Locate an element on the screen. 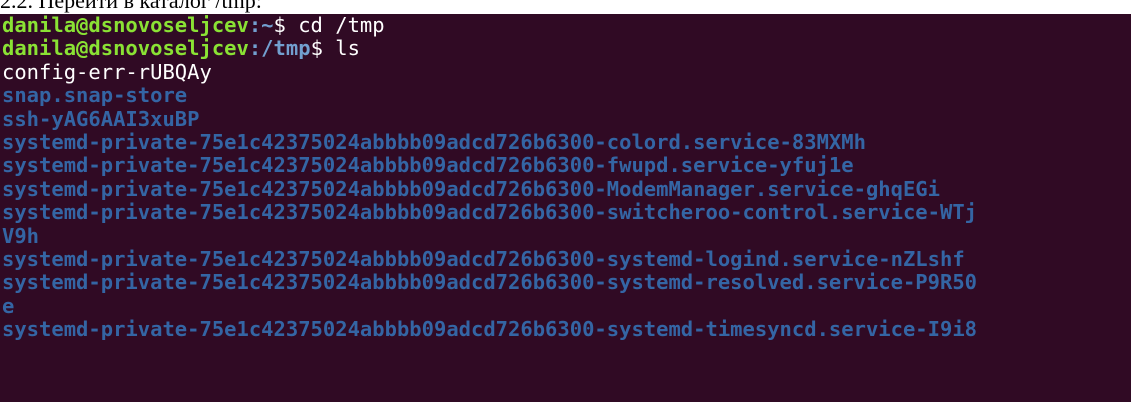 The image size is (1131, 402). ls-entry-directory: V9h is located at coordinates (21, 235).